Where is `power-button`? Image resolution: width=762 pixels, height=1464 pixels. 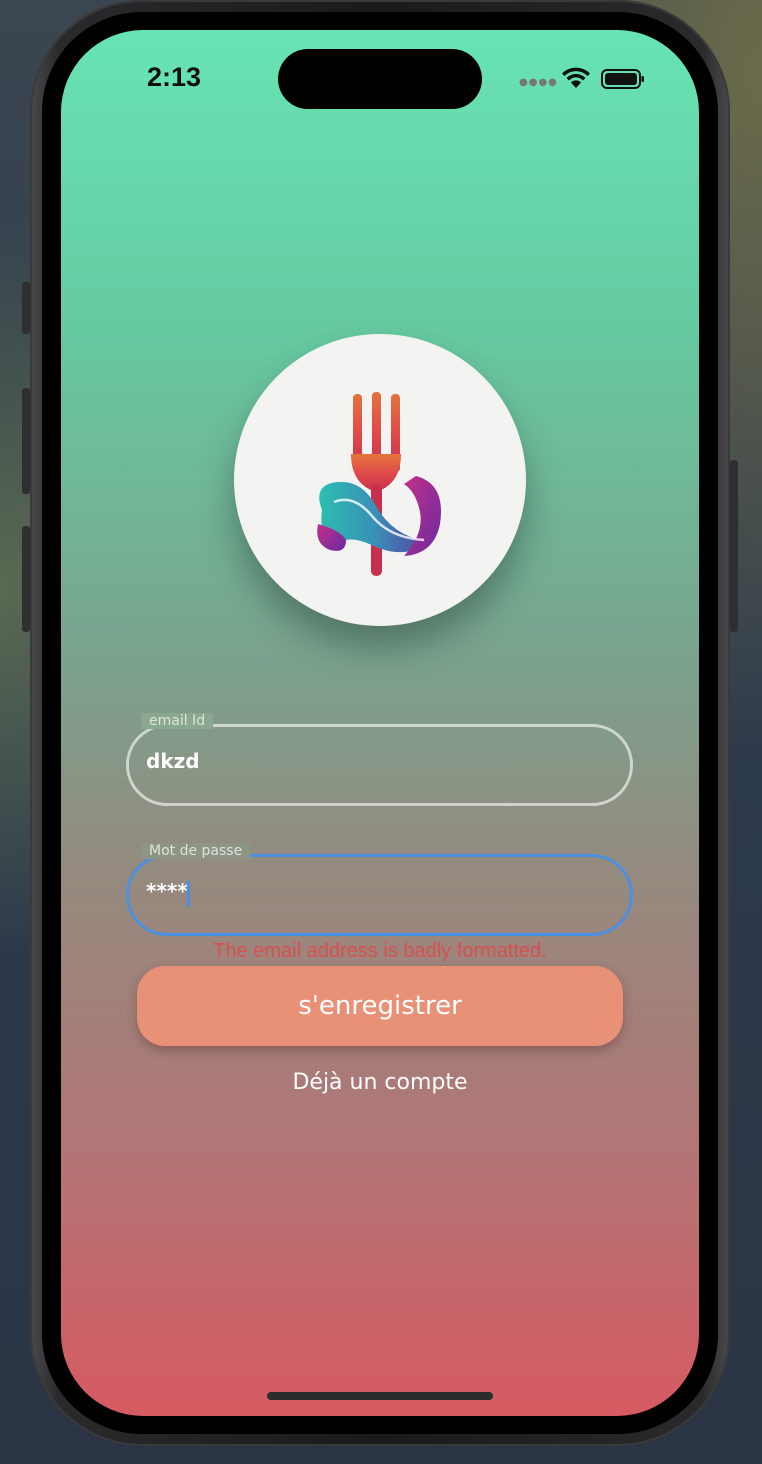
power-button is located at coordinates (734, 546).